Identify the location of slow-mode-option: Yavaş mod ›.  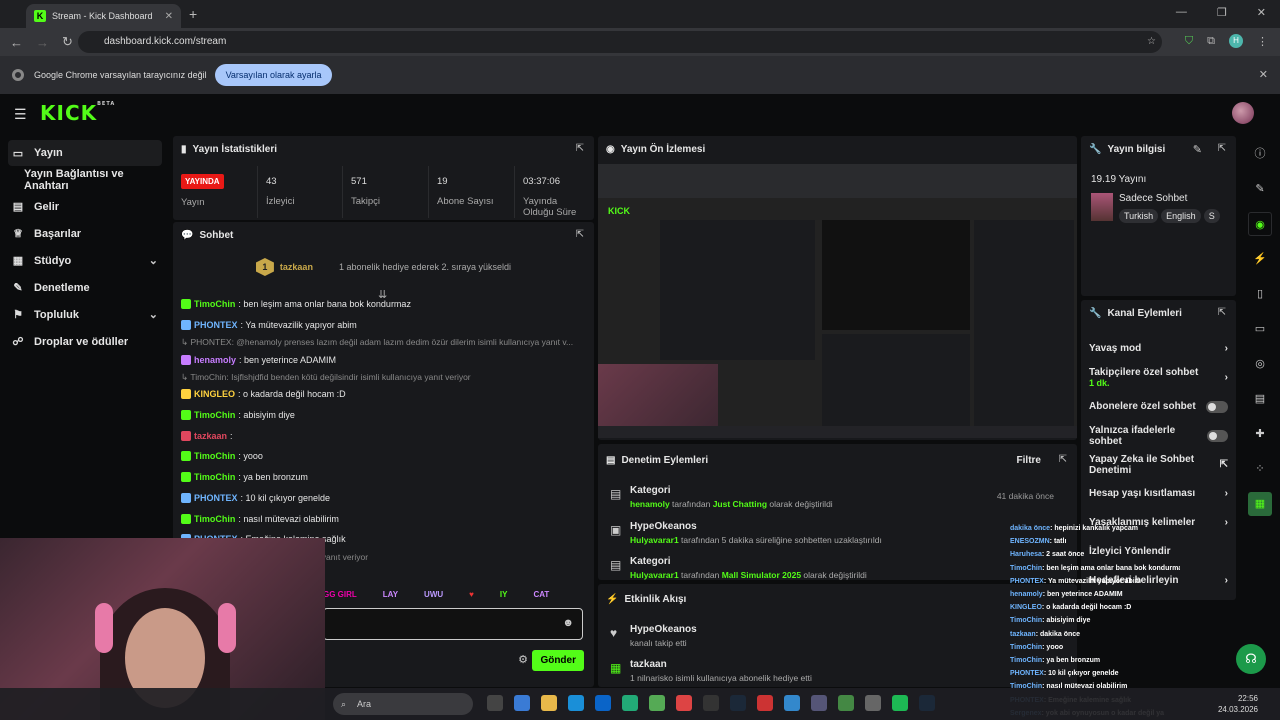
(1158, 348).